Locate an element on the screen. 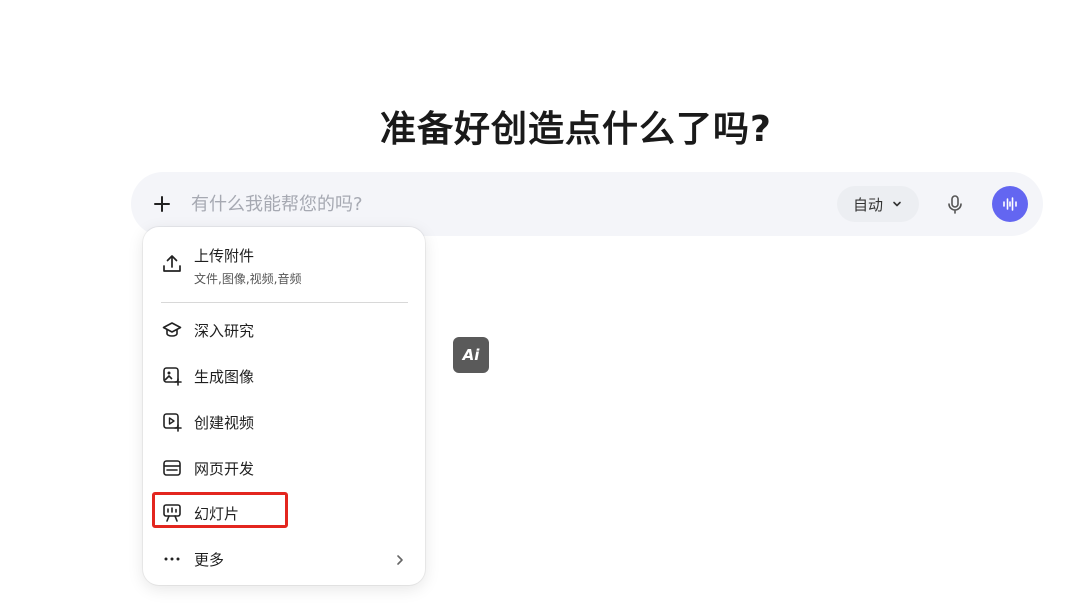 The width and height of the screenshot is (1080, 609). menu-item-label: 网页开发 is located at coordinates (224, 468).